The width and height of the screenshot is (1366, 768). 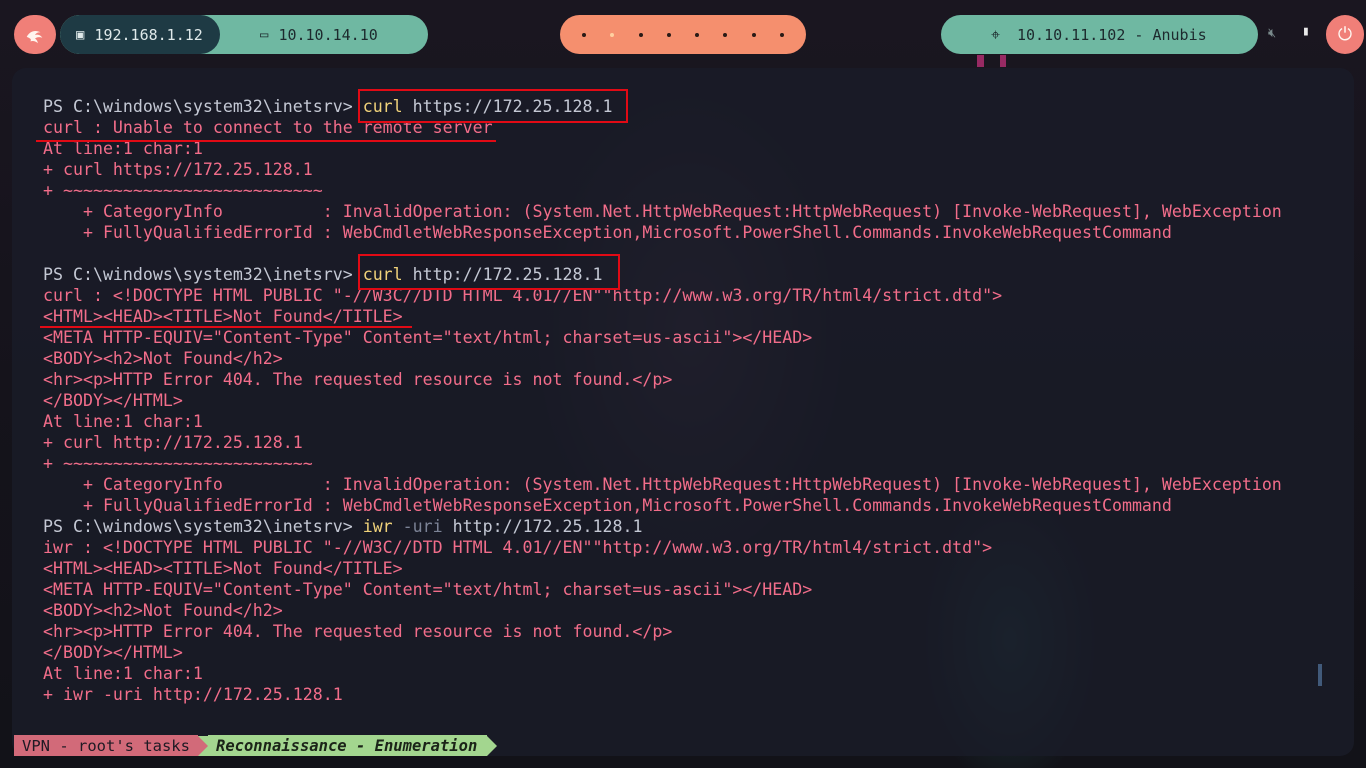 What do you see at coordinates (1306, 31) in the screenshot?
I see `battery-icon: ▮` at bounding box center [1306, 31].